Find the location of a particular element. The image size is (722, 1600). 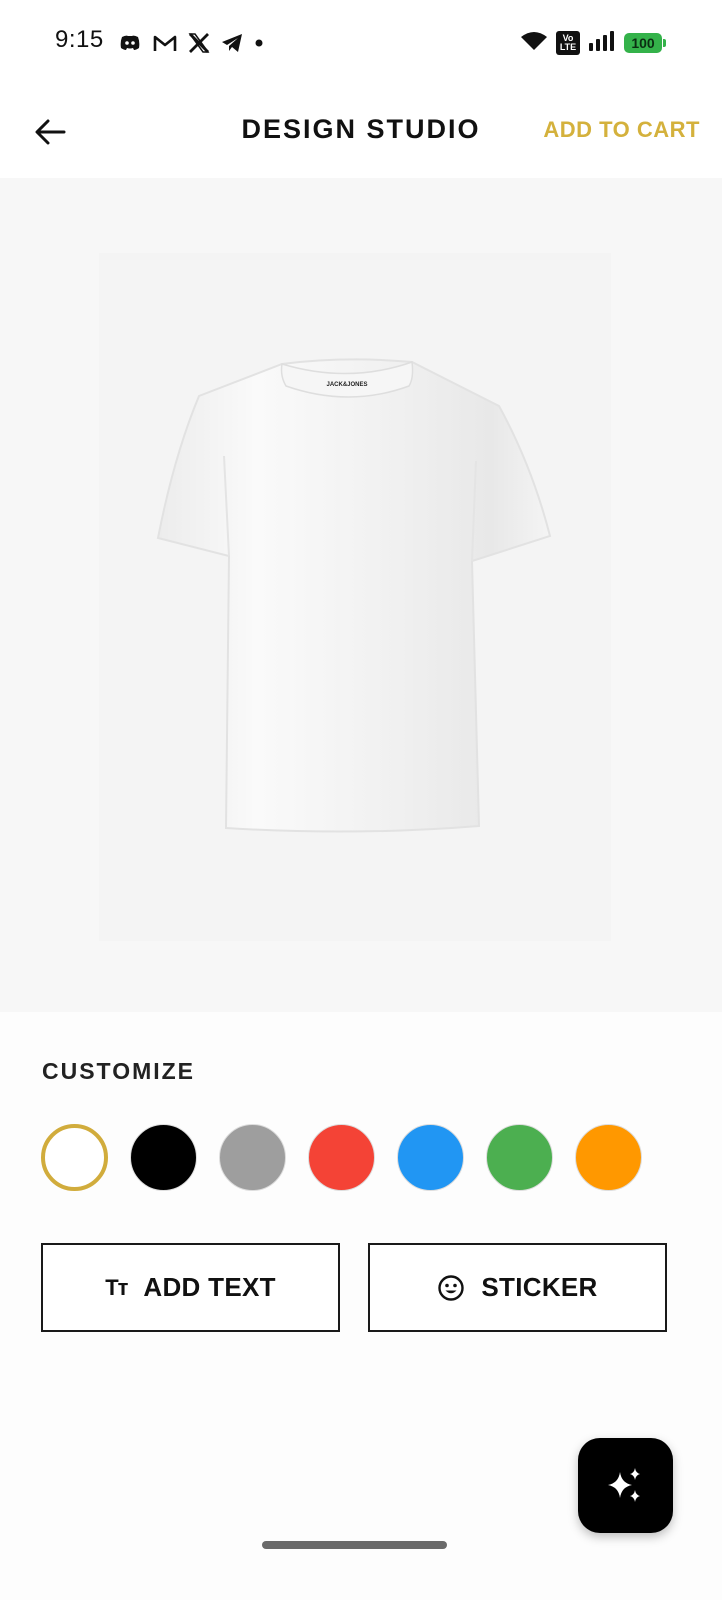

color-swatch-green is located at coordinates (519, 1157).